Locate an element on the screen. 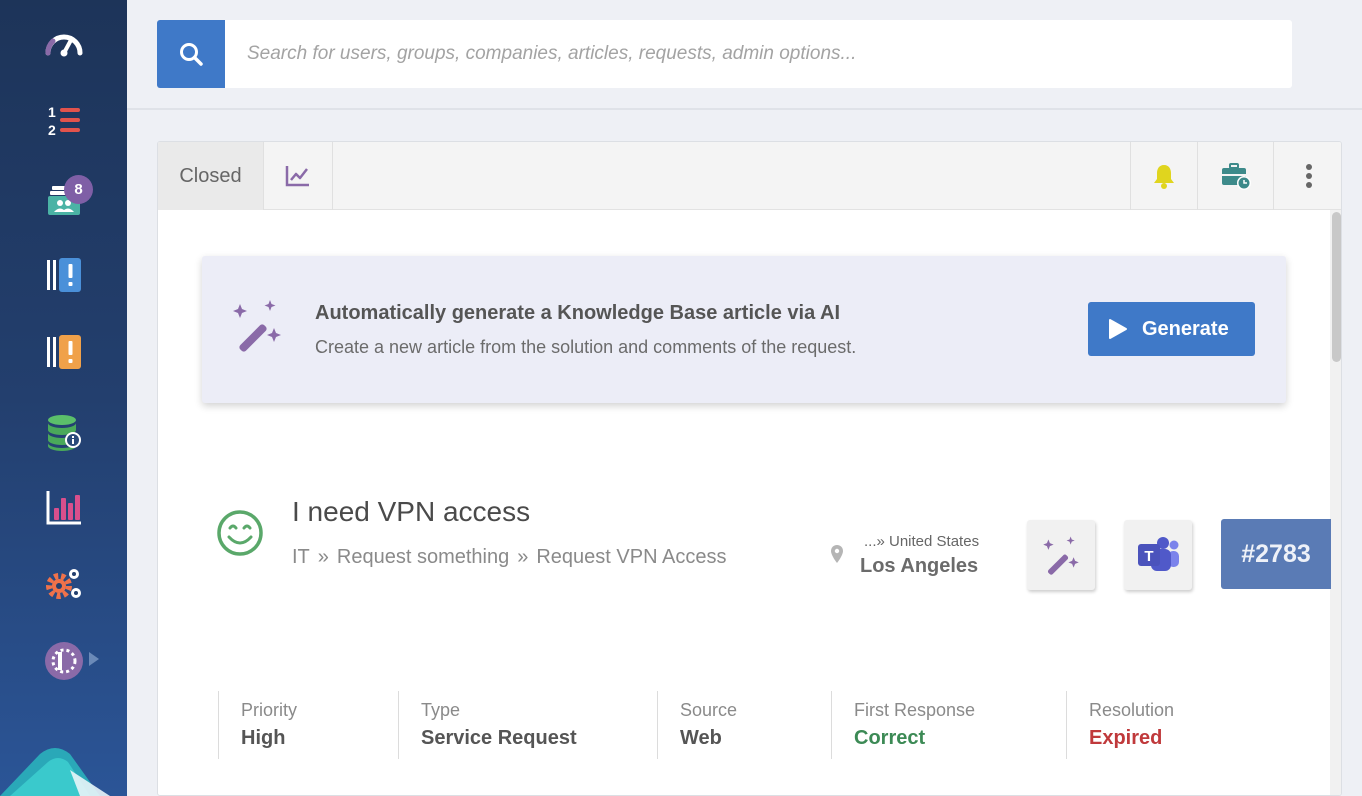  svg-text: T is located at coordinates (1148, 556).